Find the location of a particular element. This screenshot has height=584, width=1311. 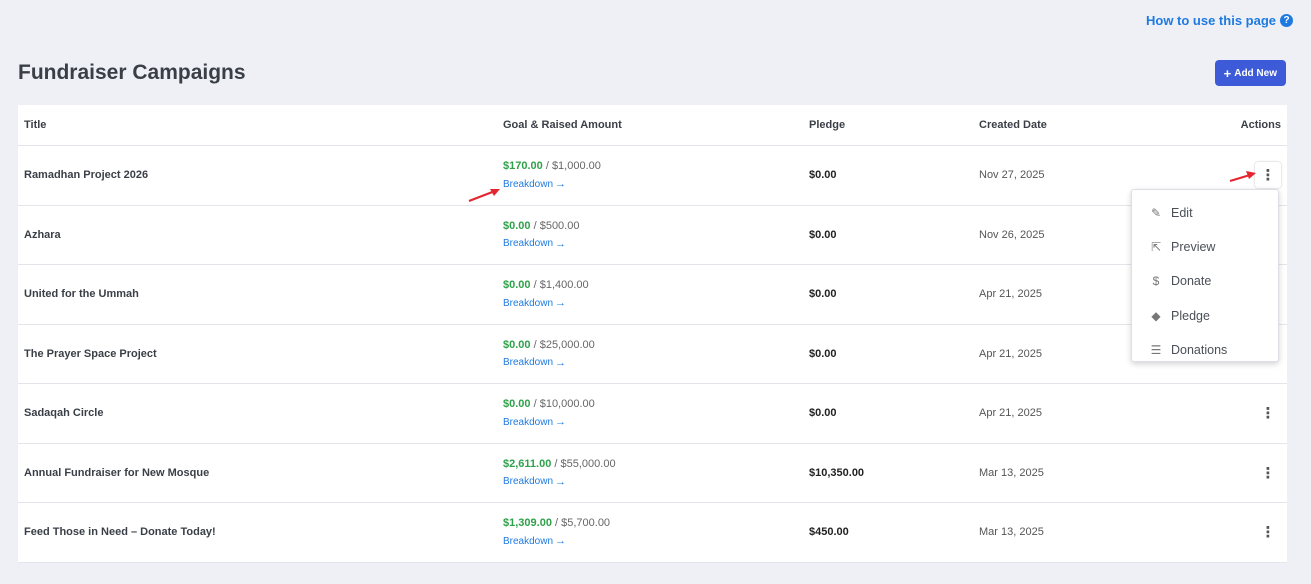

pledge-amount: $10,350.00 is located at coordinates (837, 472).